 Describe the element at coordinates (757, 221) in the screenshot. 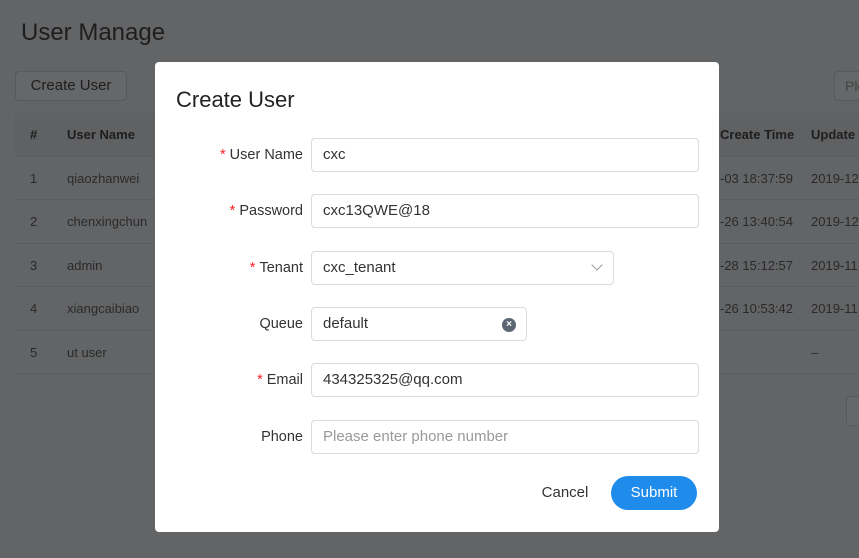

I see `cell-create: -26 13:40:54` at that location.